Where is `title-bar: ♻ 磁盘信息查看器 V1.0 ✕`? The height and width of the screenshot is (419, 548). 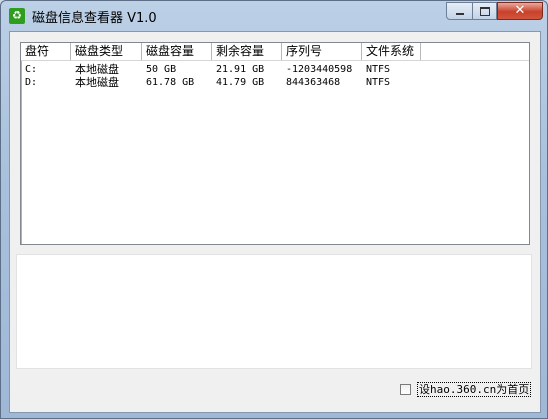
title-bar: ♻ 磁盘信息查看器 V1.0 ✕ is located at coordinates (274, 15).